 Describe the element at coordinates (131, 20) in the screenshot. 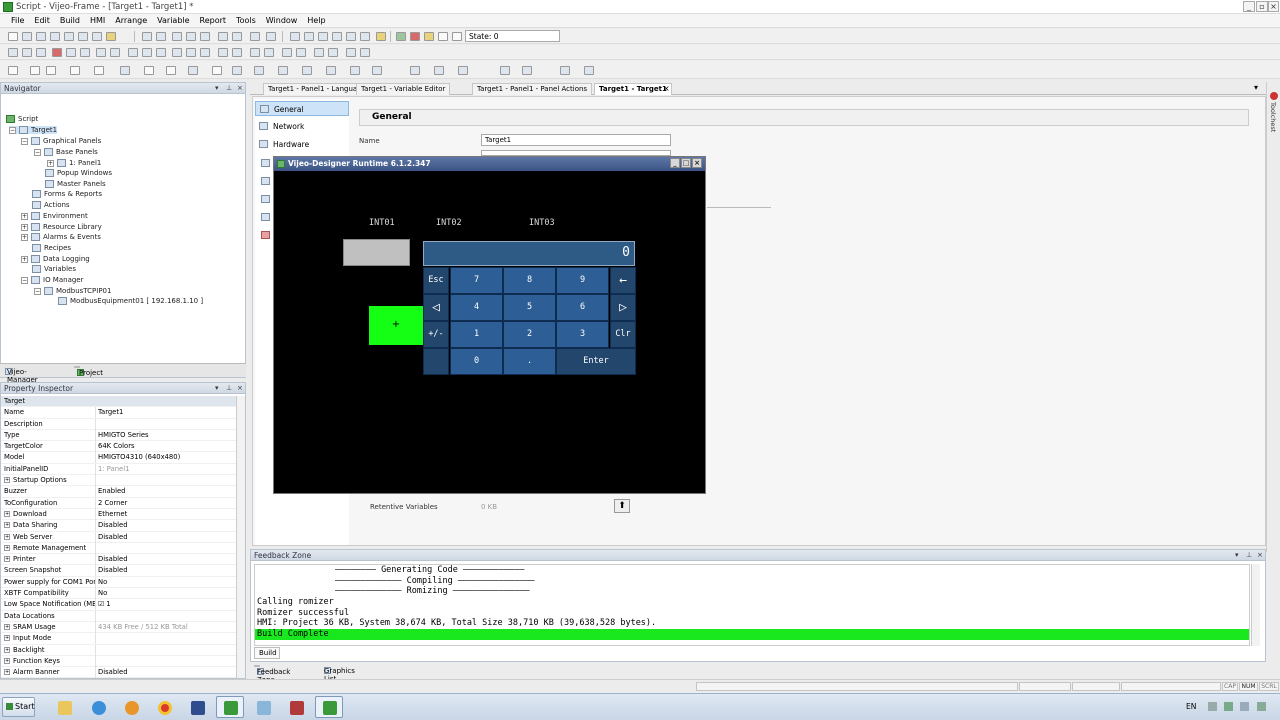

I see `menu-arrange: Arrange` at that location.